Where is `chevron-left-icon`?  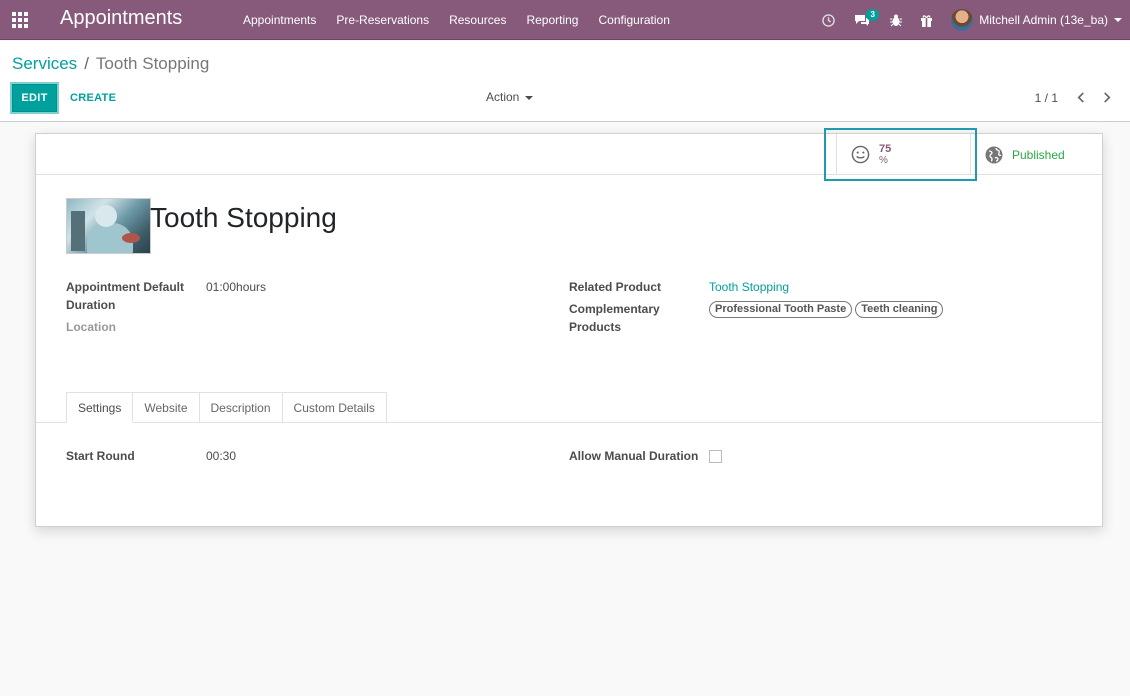
chevron-left-icon is located at coordinates (1080, 97).